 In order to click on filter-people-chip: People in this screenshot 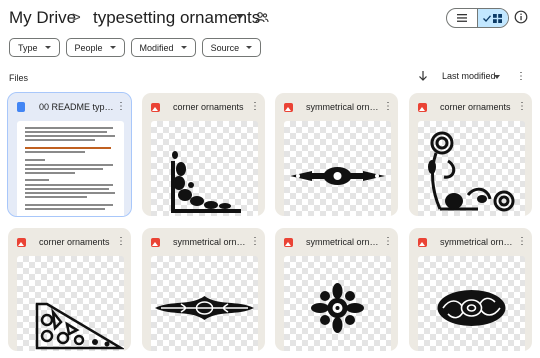, I will do `click(95, 47)`.